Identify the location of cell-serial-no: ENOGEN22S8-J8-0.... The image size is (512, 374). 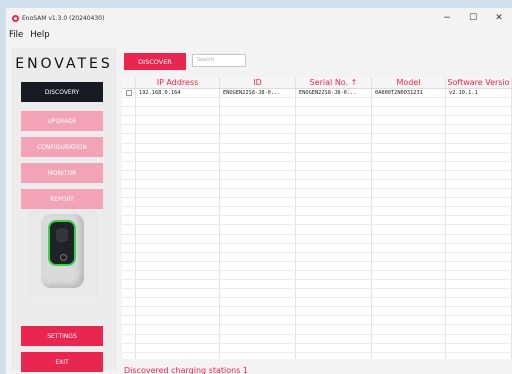
(334, 93).